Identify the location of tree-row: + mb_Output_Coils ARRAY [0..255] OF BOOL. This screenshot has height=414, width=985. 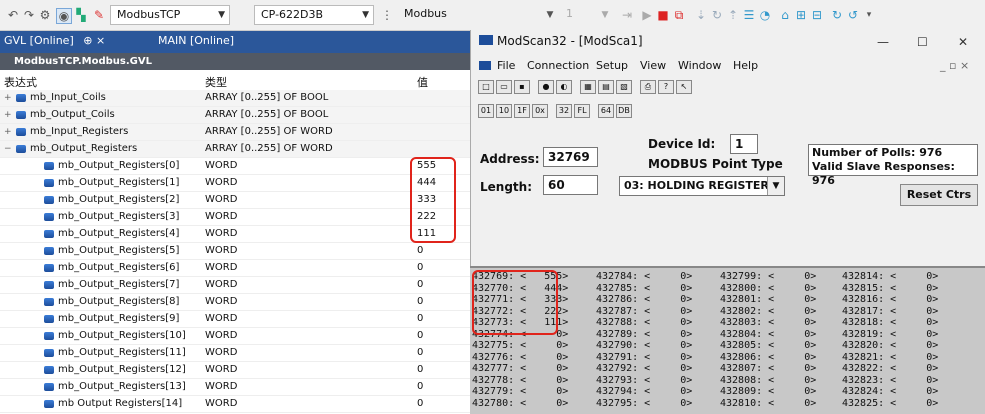
(235, 115).